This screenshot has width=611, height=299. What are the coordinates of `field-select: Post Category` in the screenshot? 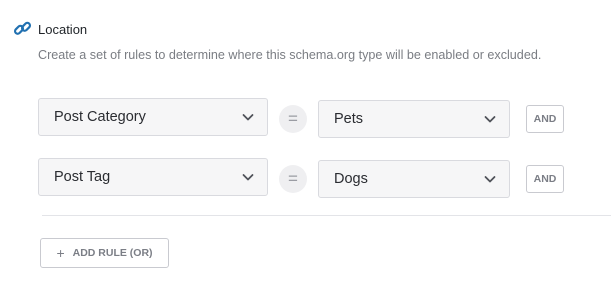 It's located at (153, 117).